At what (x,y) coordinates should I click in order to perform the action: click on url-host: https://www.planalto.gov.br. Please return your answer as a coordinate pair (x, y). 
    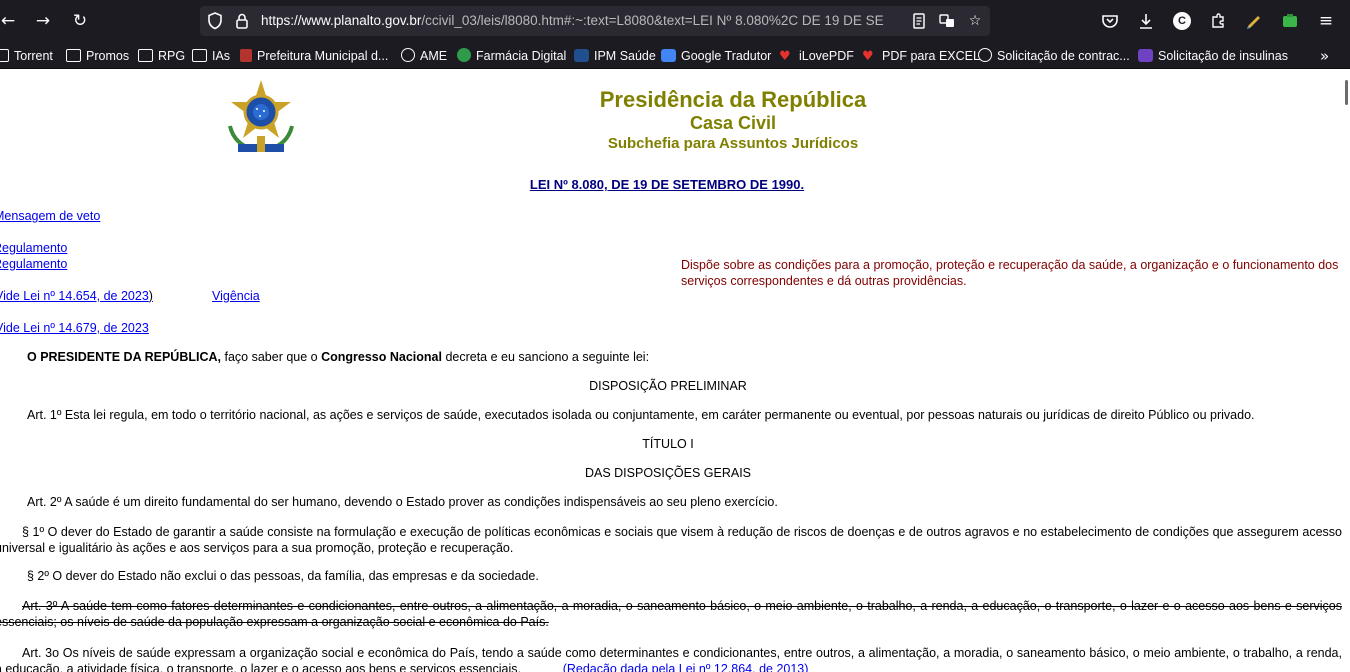
    Looking at the image, I should click on (341, 20).